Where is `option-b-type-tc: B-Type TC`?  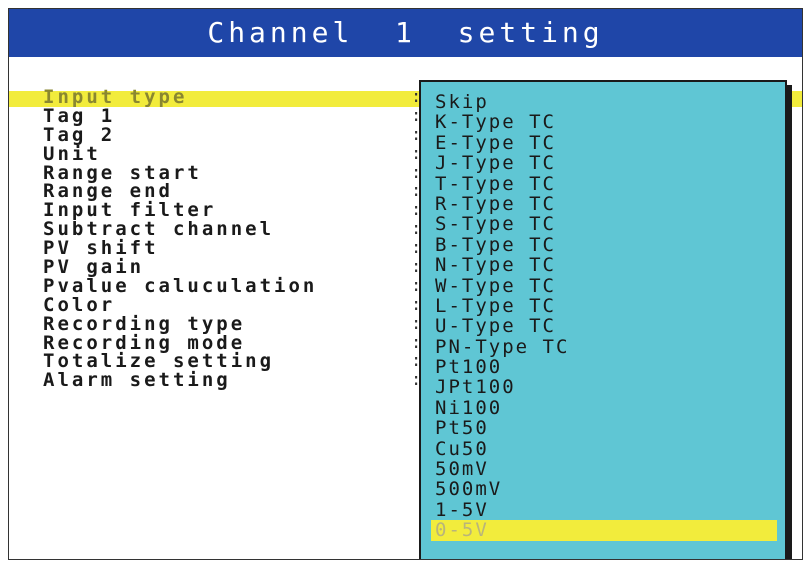
option-b-type-tc: B-Type TC is located at coordinates (604, 244).